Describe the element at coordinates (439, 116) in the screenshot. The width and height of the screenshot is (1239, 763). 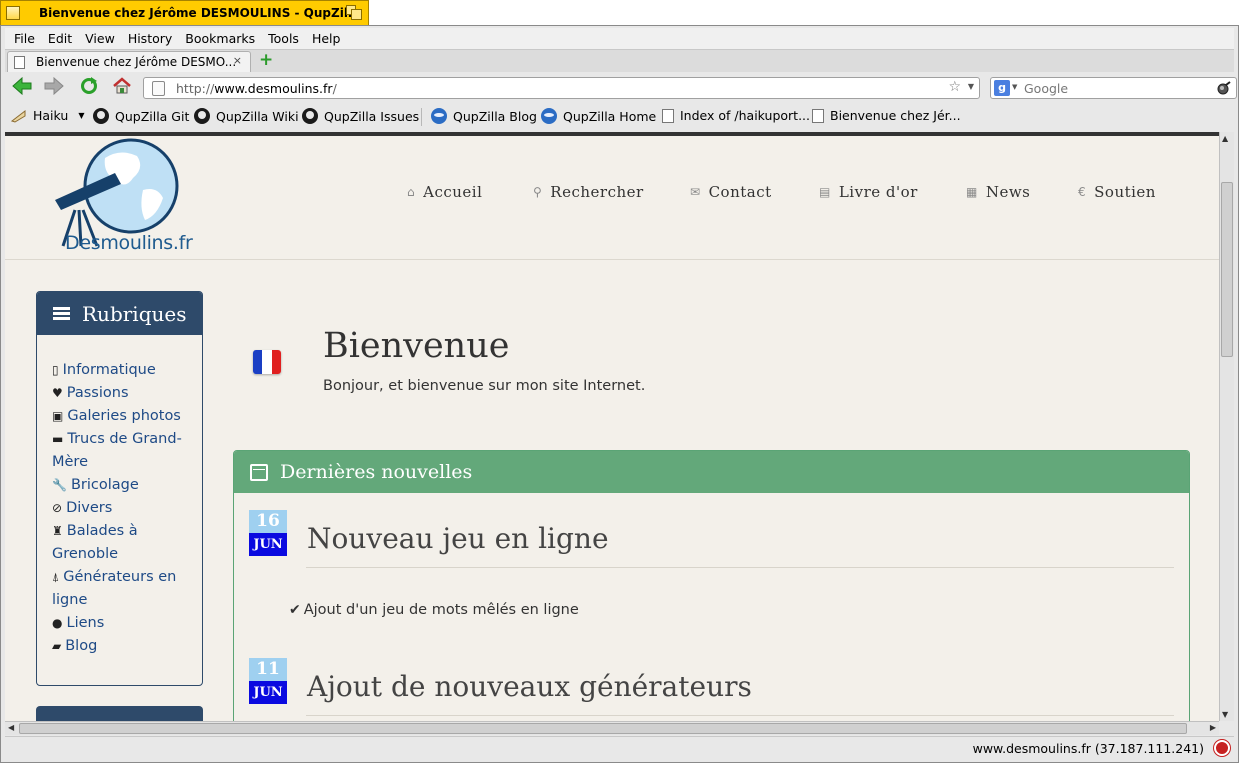
I see `qupzilla-icon` at that location.